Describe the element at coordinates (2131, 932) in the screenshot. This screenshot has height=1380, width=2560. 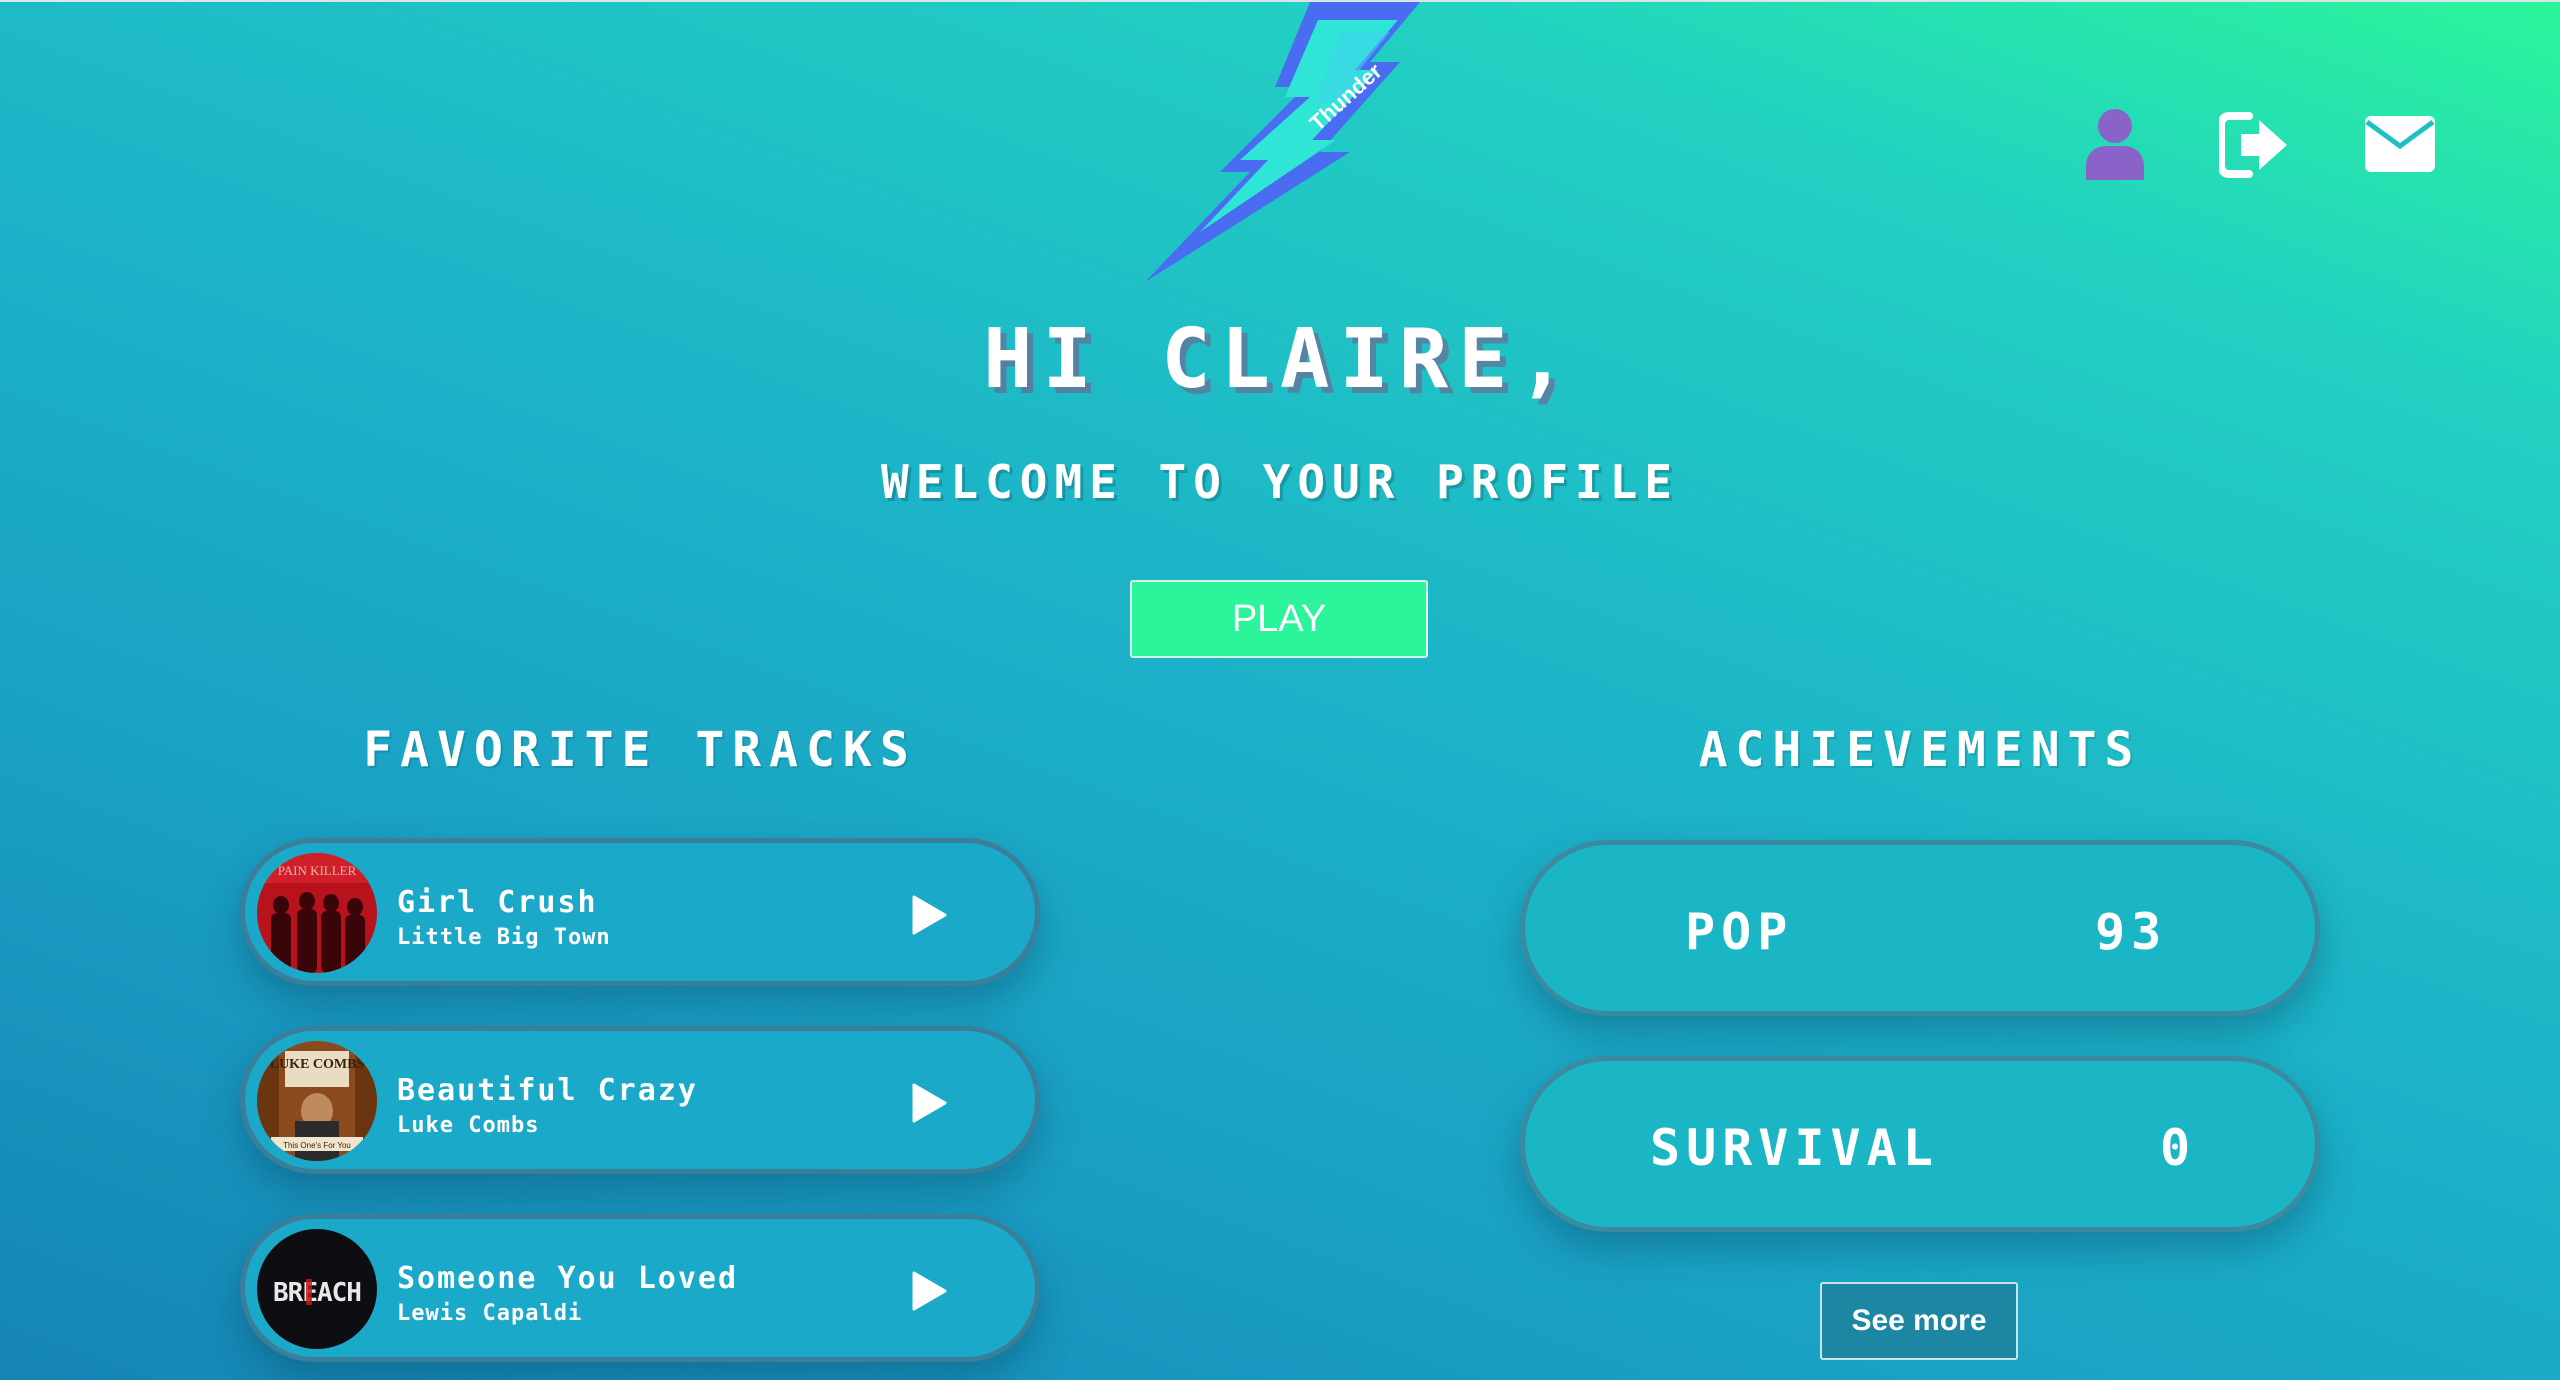
I see `achievement-value: 93` at that location.